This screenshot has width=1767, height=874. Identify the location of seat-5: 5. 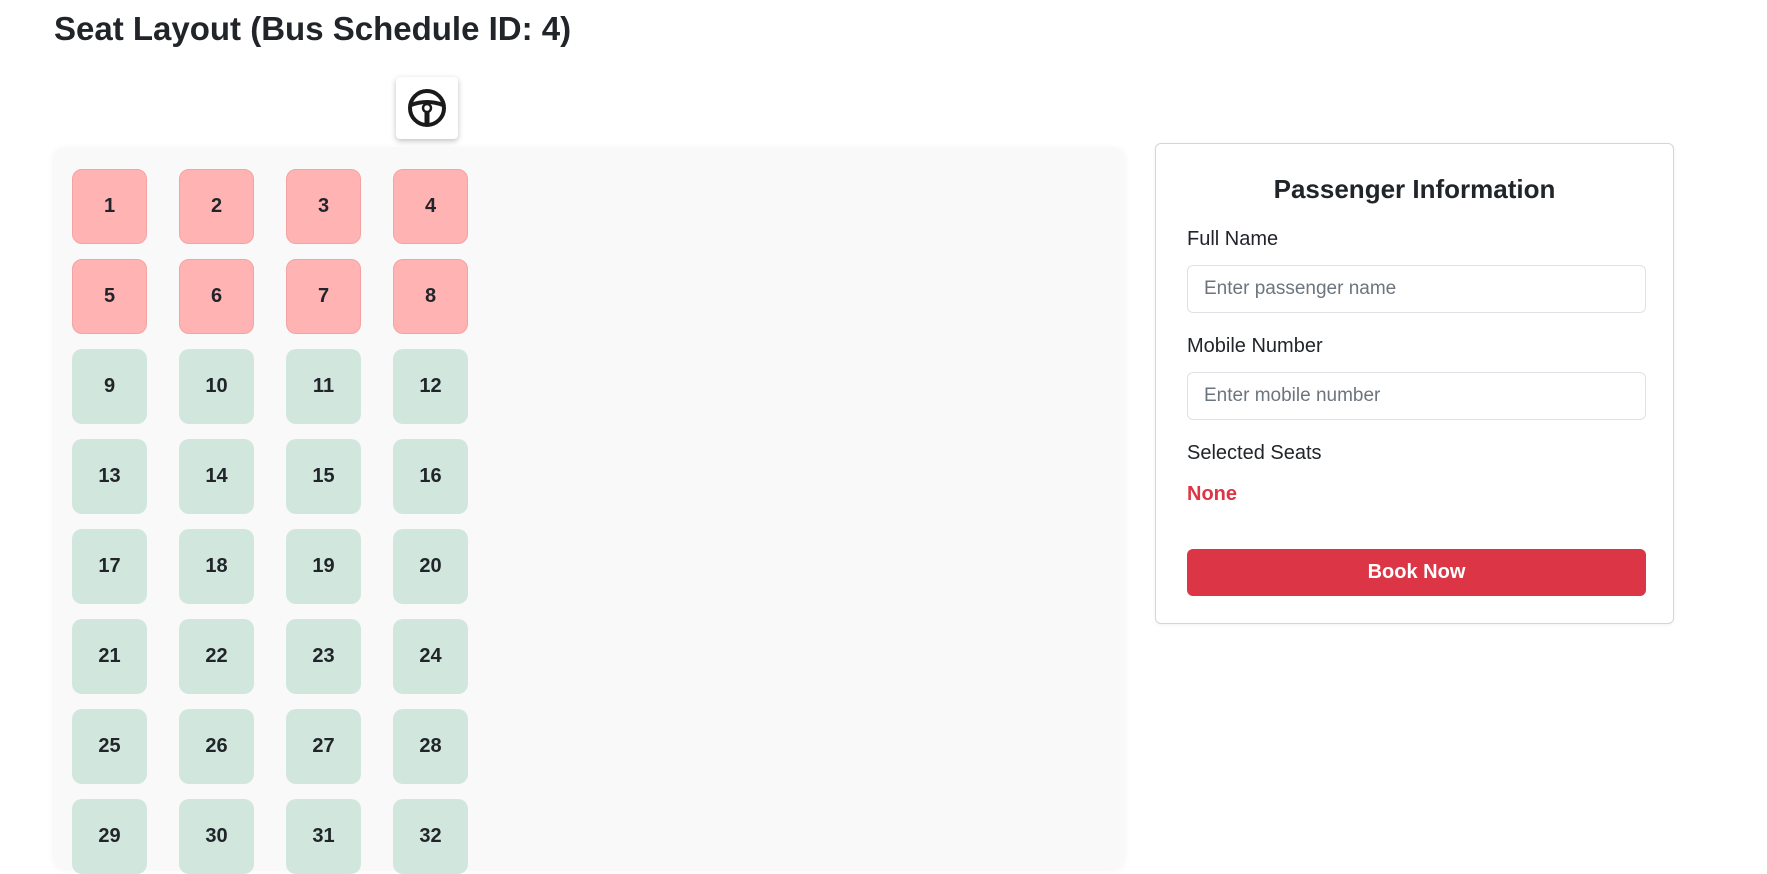
(109, 296).